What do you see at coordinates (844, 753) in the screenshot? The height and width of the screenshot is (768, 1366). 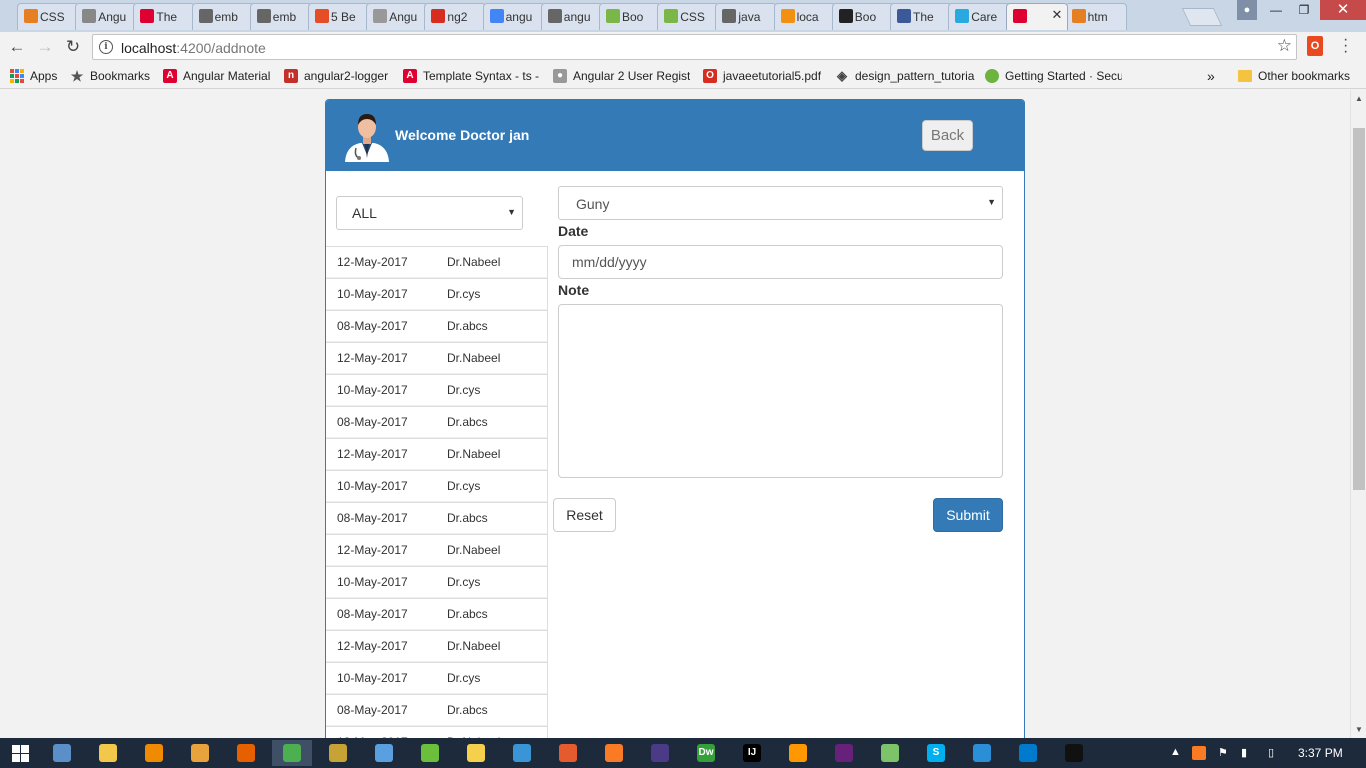 I see `taskbar-app-visual-studio` at bounding box center [844, 753].